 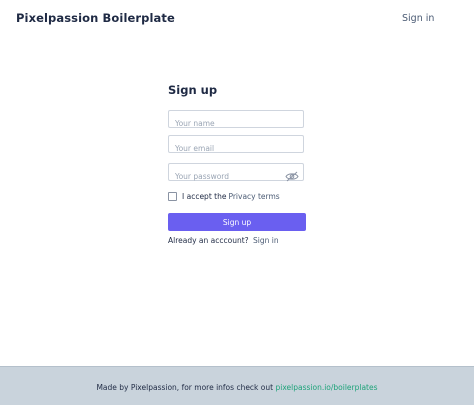 I want to click on email-field-wrapper, so click(x=236, y=146).